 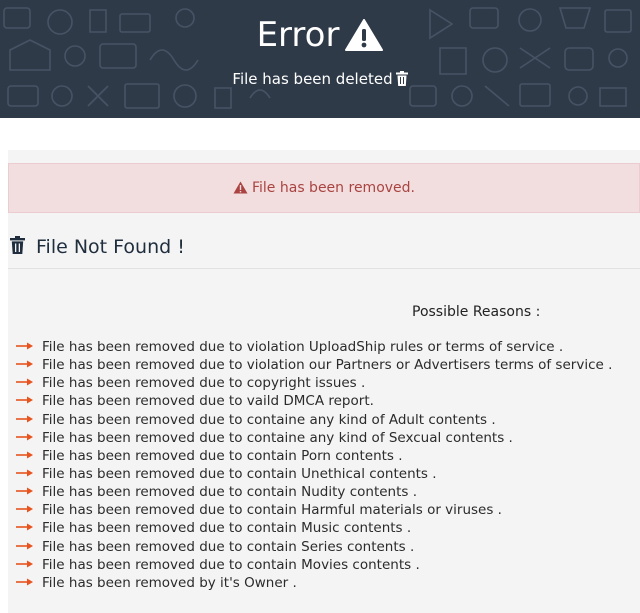 I want to click on file-not-found-heading: File Not Found !, so click(x=324, y=249).